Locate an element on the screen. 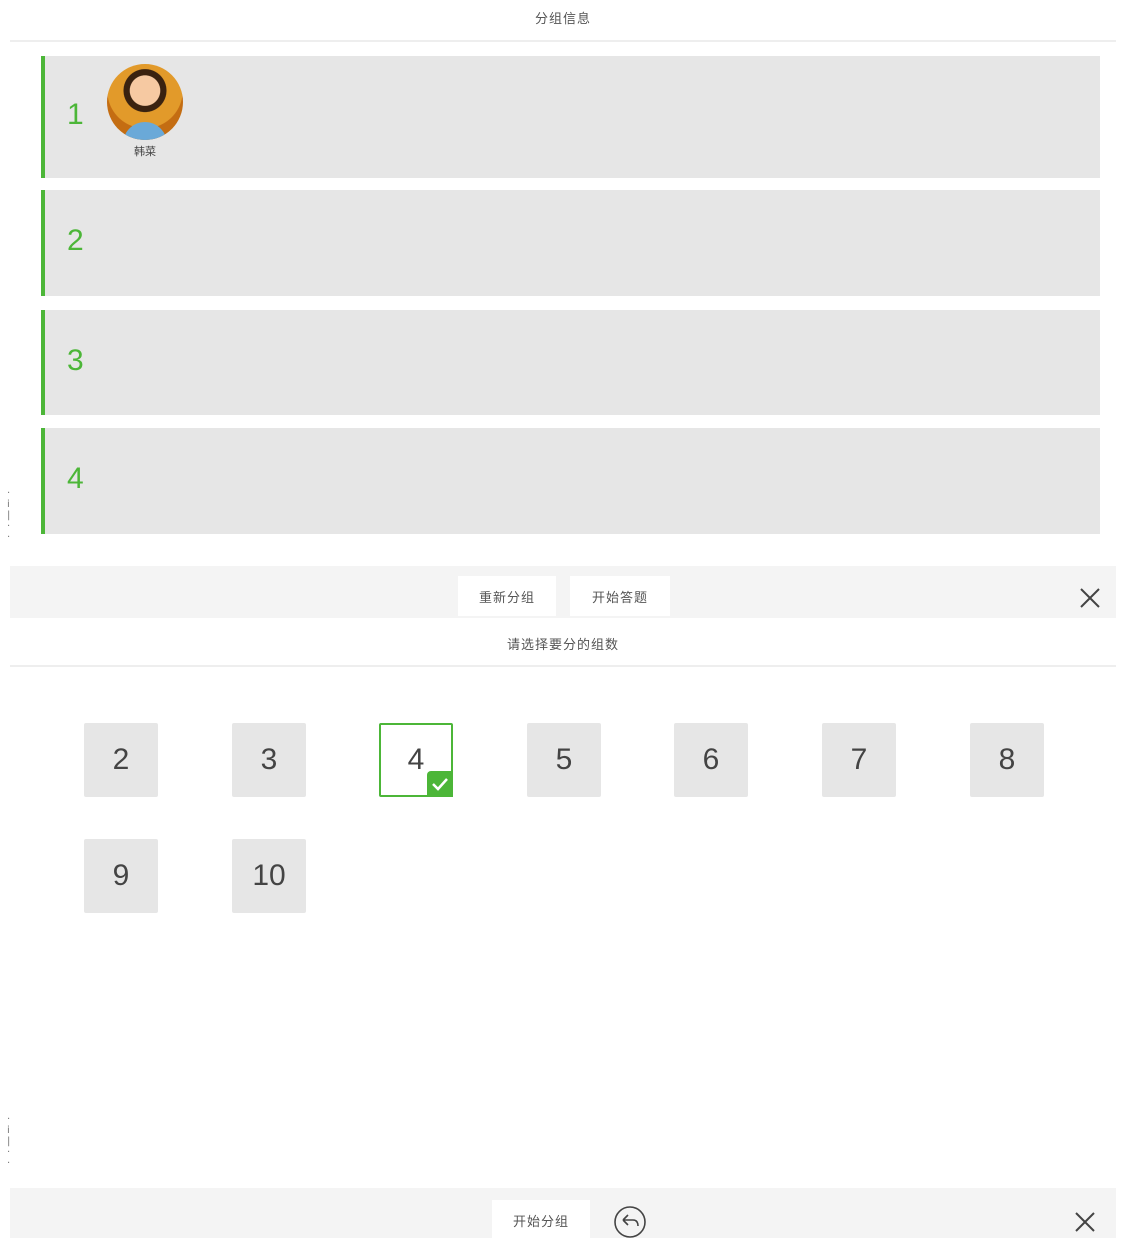  group-number: 2 is located at coordinates (75, 240).